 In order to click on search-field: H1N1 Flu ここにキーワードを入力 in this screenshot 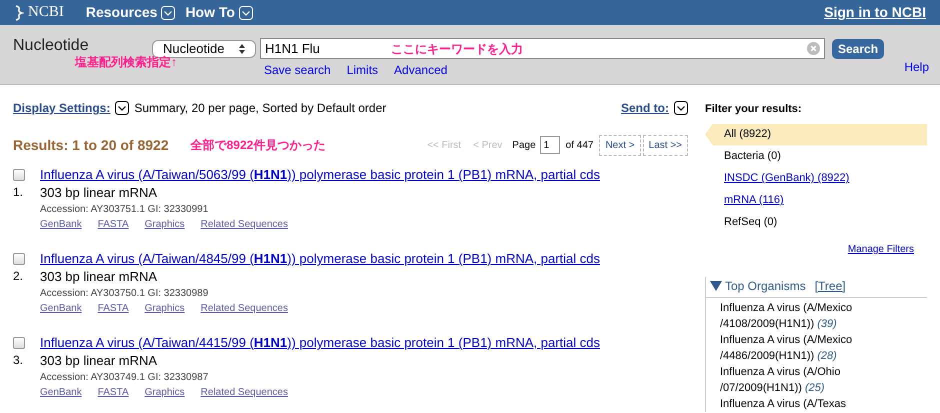, I will do `click(542, 48)`.